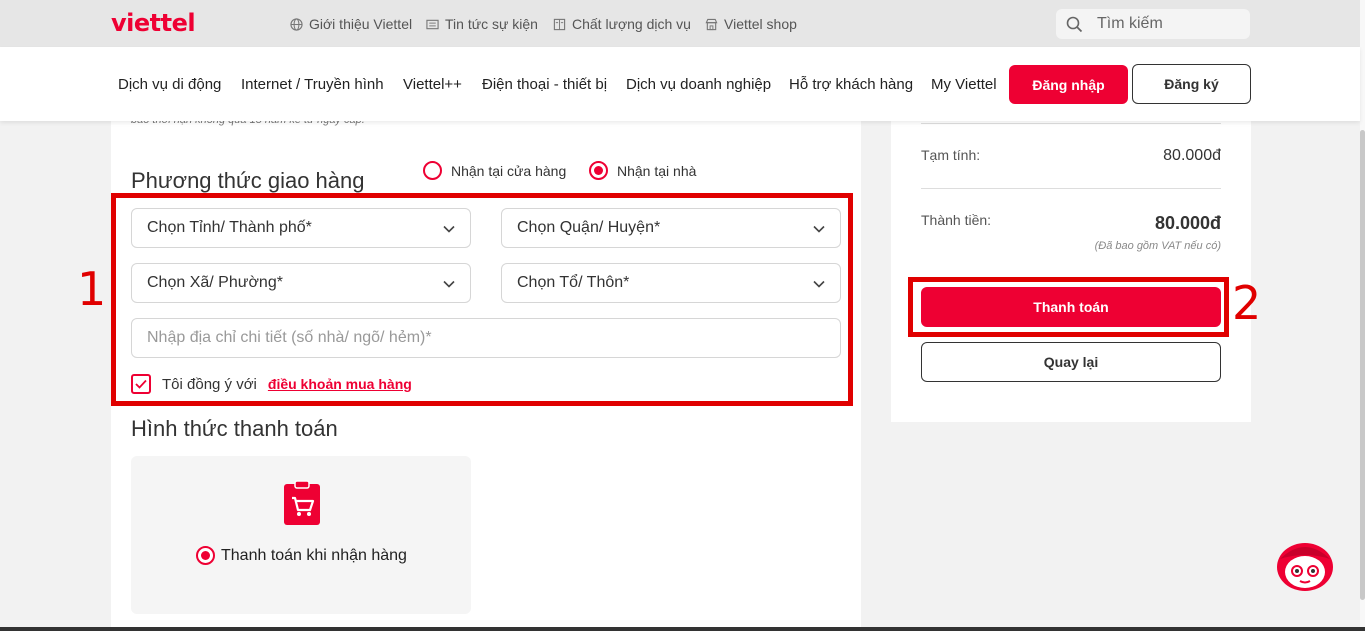 This screenshot has width=1365, height=631. I want to click on chatbot-mascot-icon, so click(1305, 565).